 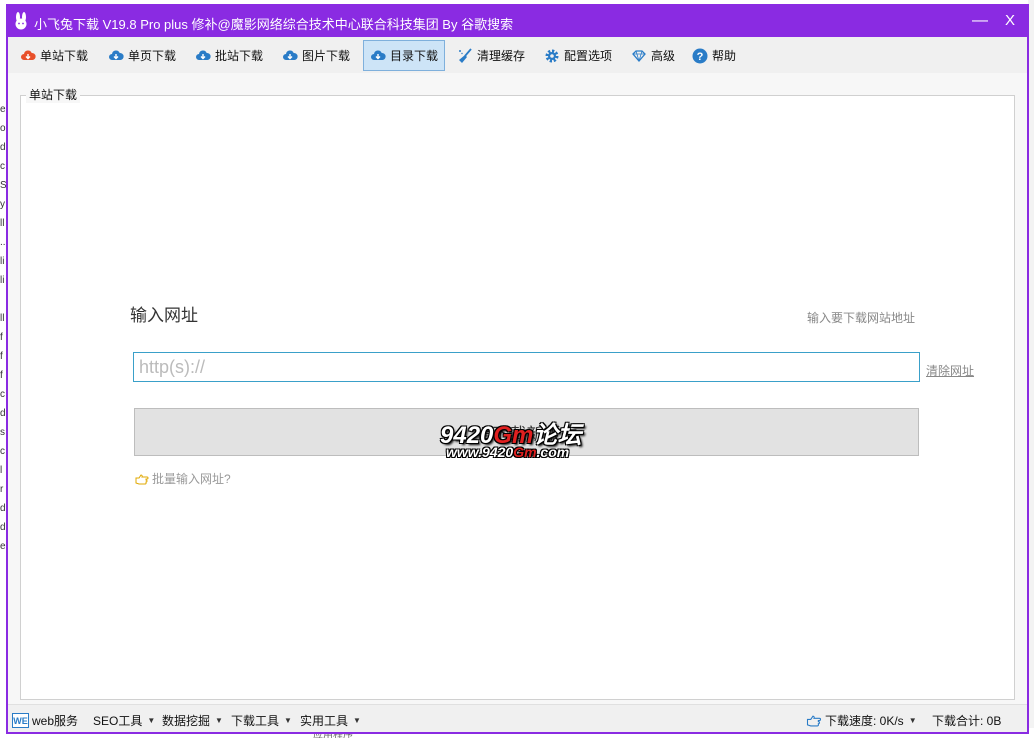 What do you see at coordinates (501, 56) in the screenshot?
I see `toolbar-label: 清理缓存` at bounding box center [501, 56].